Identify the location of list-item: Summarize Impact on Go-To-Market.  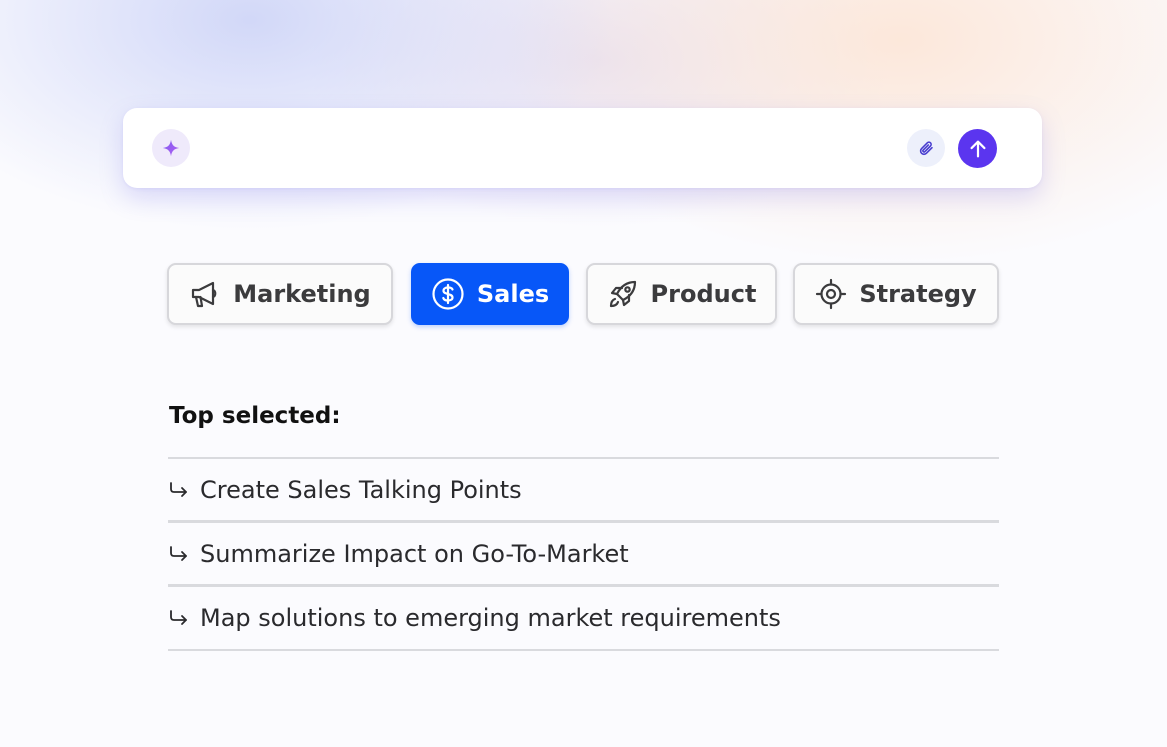
(583, 555).